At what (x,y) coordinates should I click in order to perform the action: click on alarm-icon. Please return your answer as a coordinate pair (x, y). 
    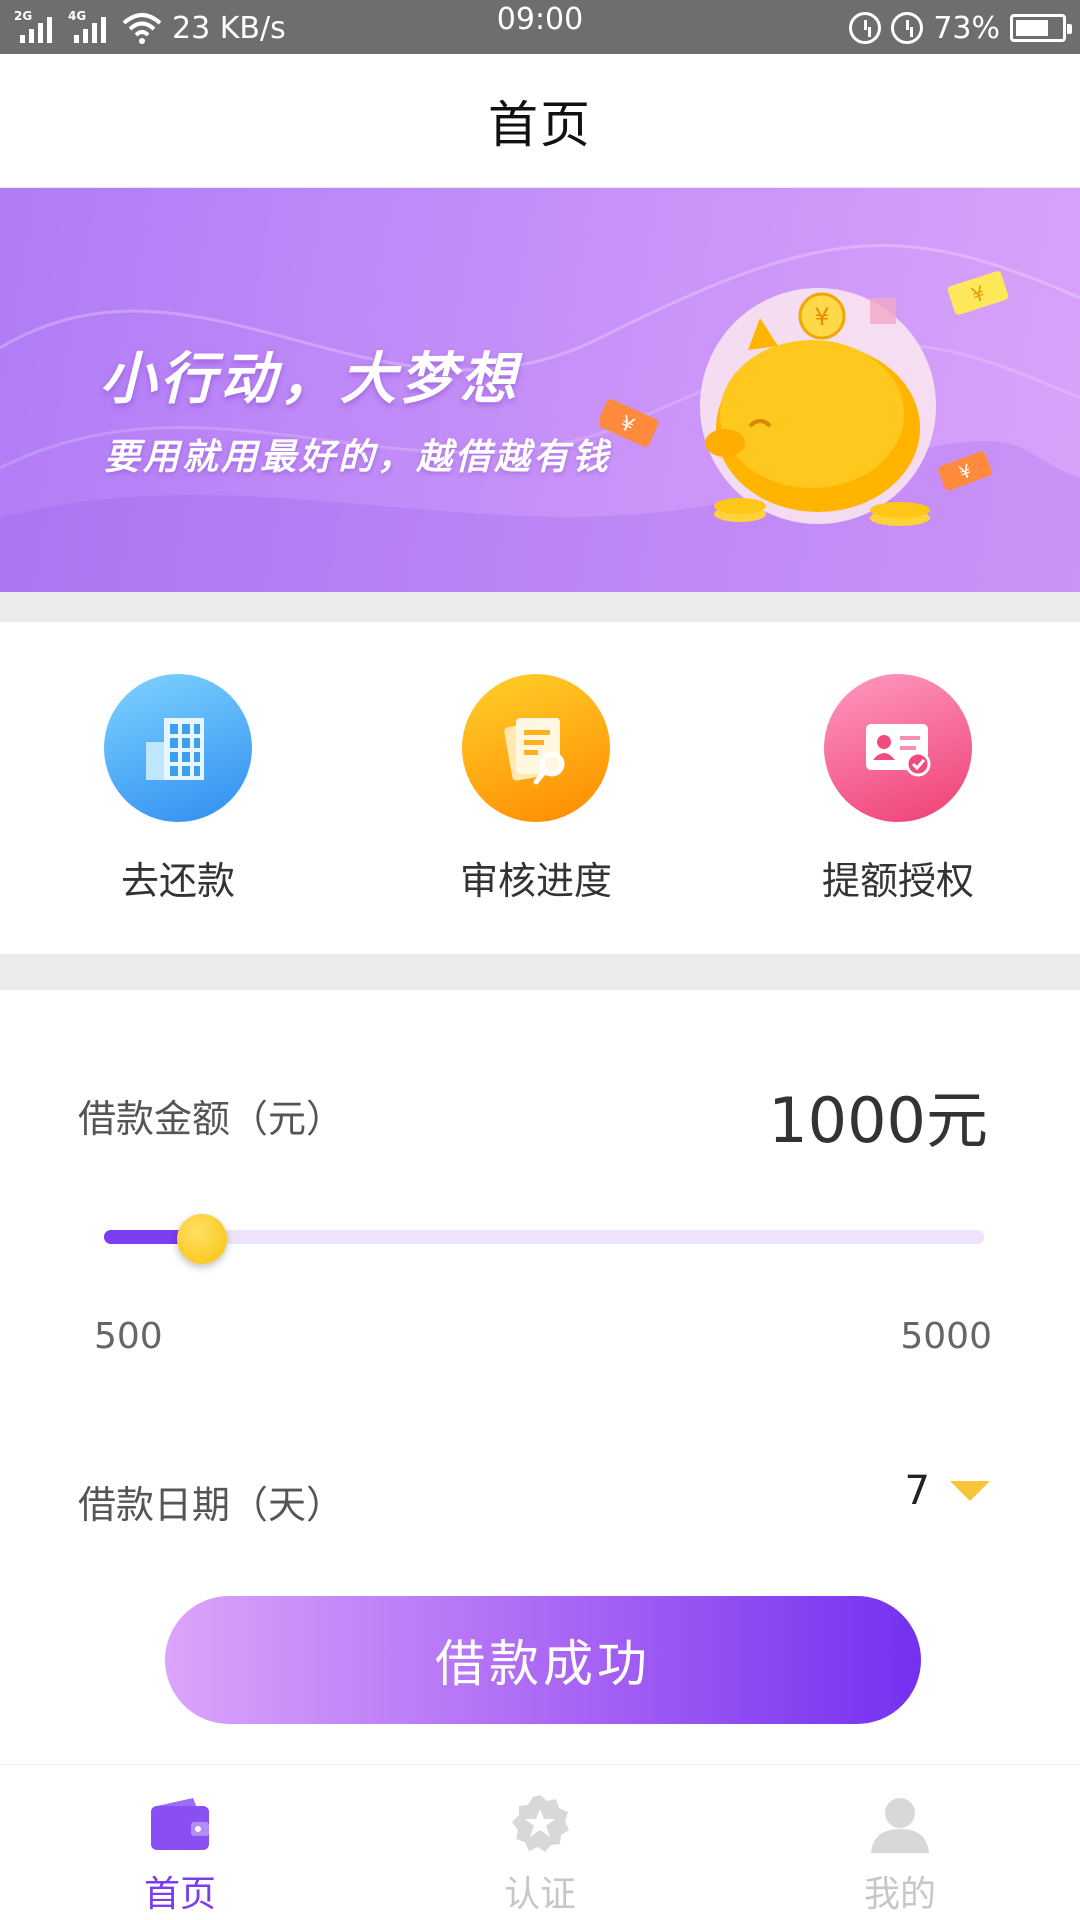
    Looking at the image, I should click on (907, 28).